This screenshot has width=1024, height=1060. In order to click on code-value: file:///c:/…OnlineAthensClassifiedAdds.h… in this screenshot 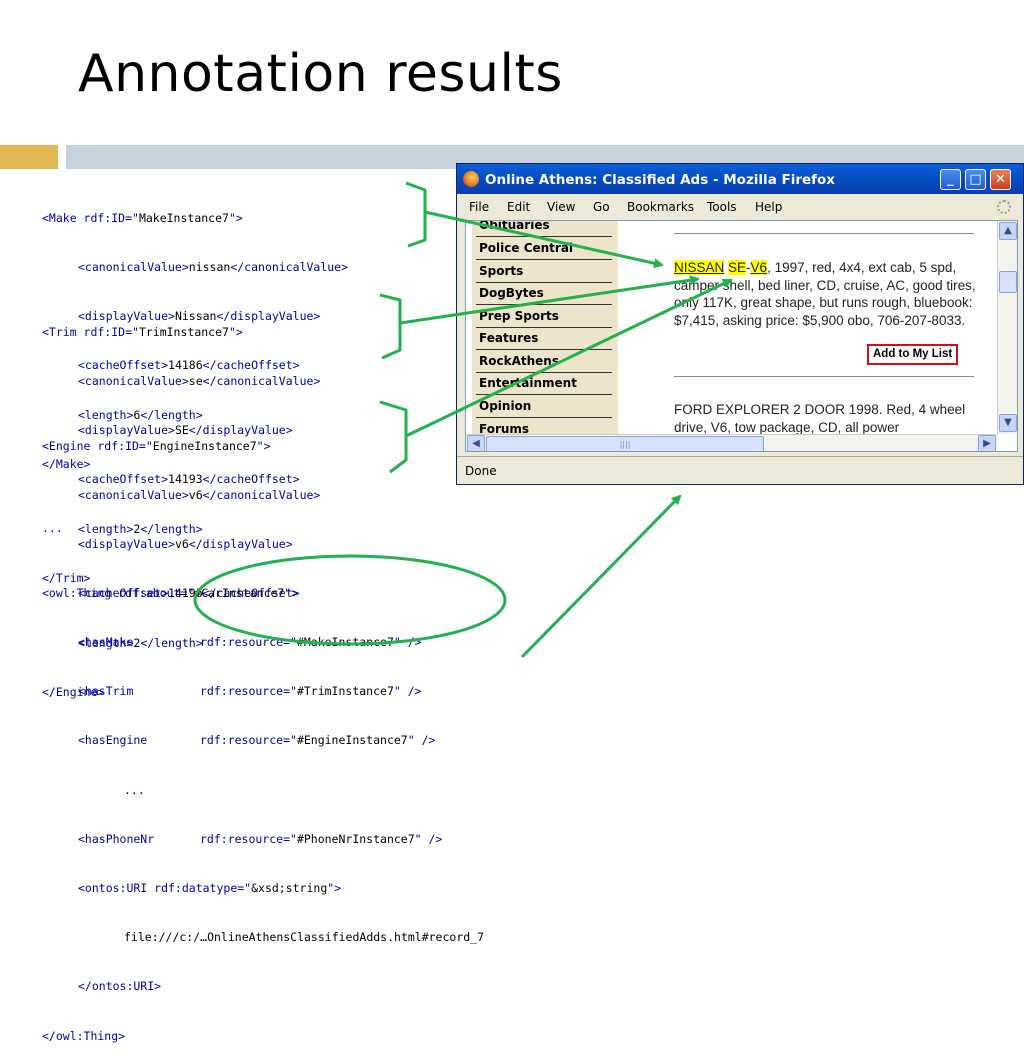, I will do `click(304, 937)`.